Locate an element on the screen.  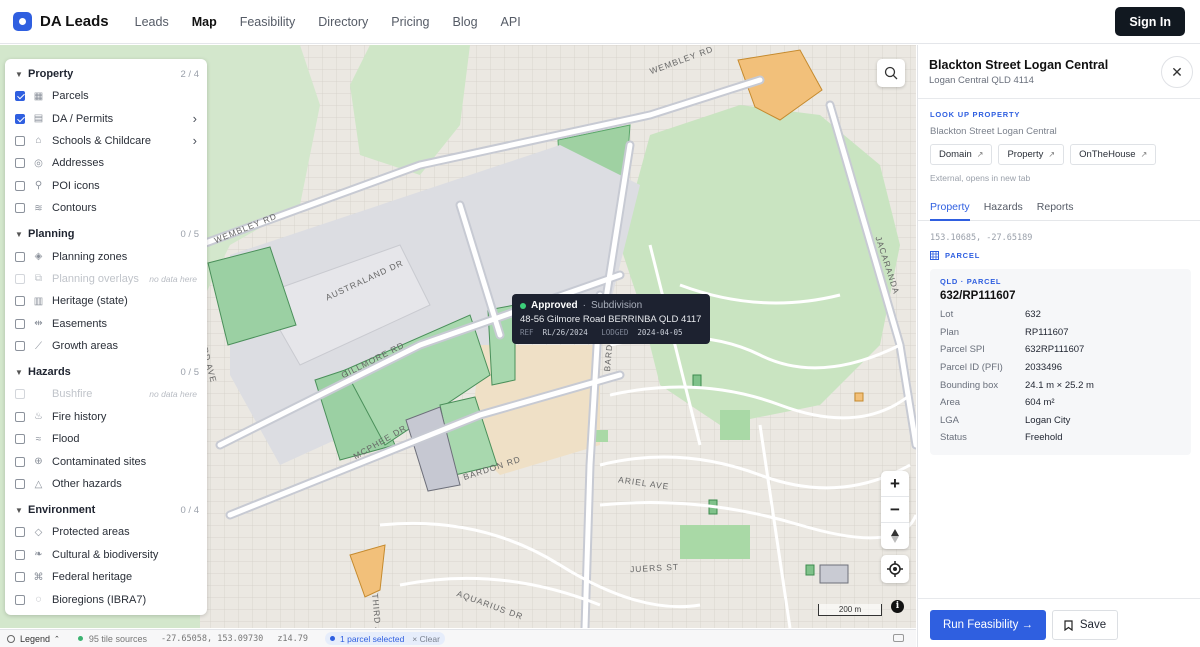
nav-api: API is located at coordinates (511, 22).